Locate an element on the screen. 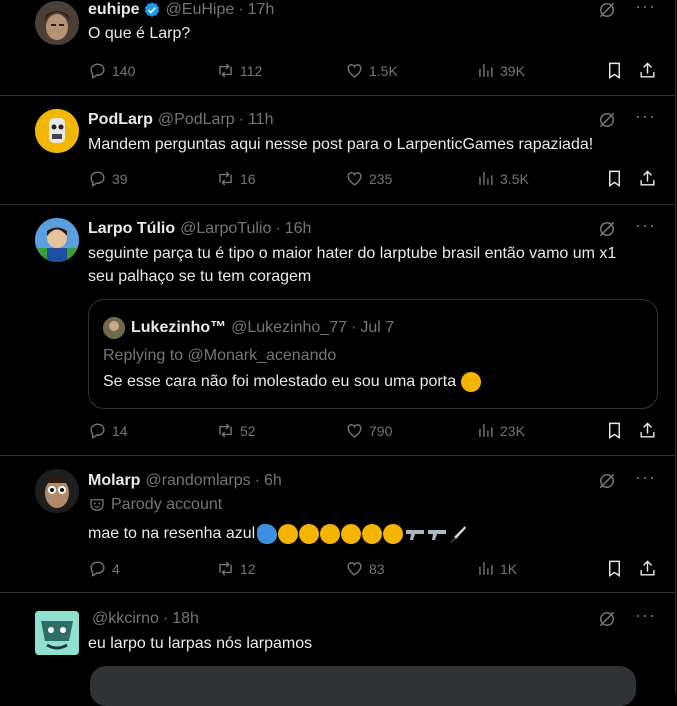 This screenshot has width=677, height=706. bookmark-icon is located at coordinates (614, 70).